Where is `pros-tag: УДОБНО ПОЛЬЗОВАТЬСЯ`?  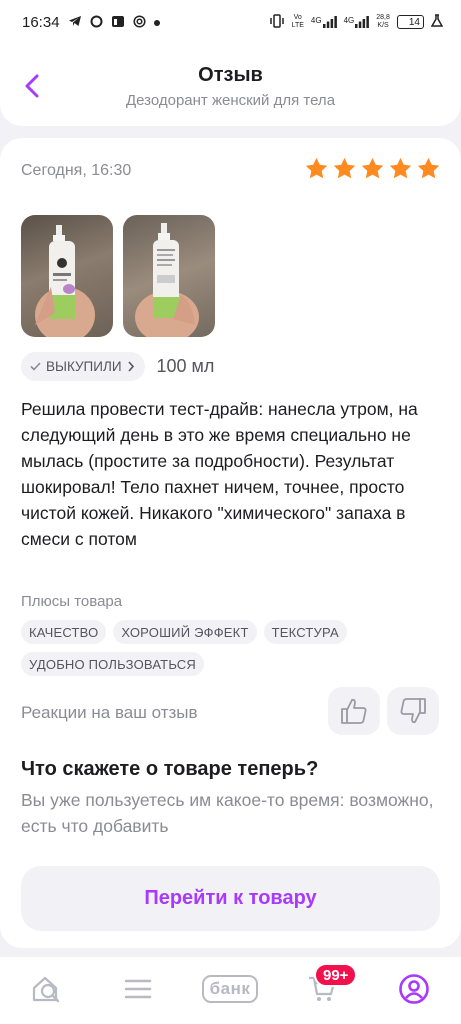 pros-tag: УДОБНО ПОЛЬЗОВАТЬСЯ is located at coordinates (112, 664).